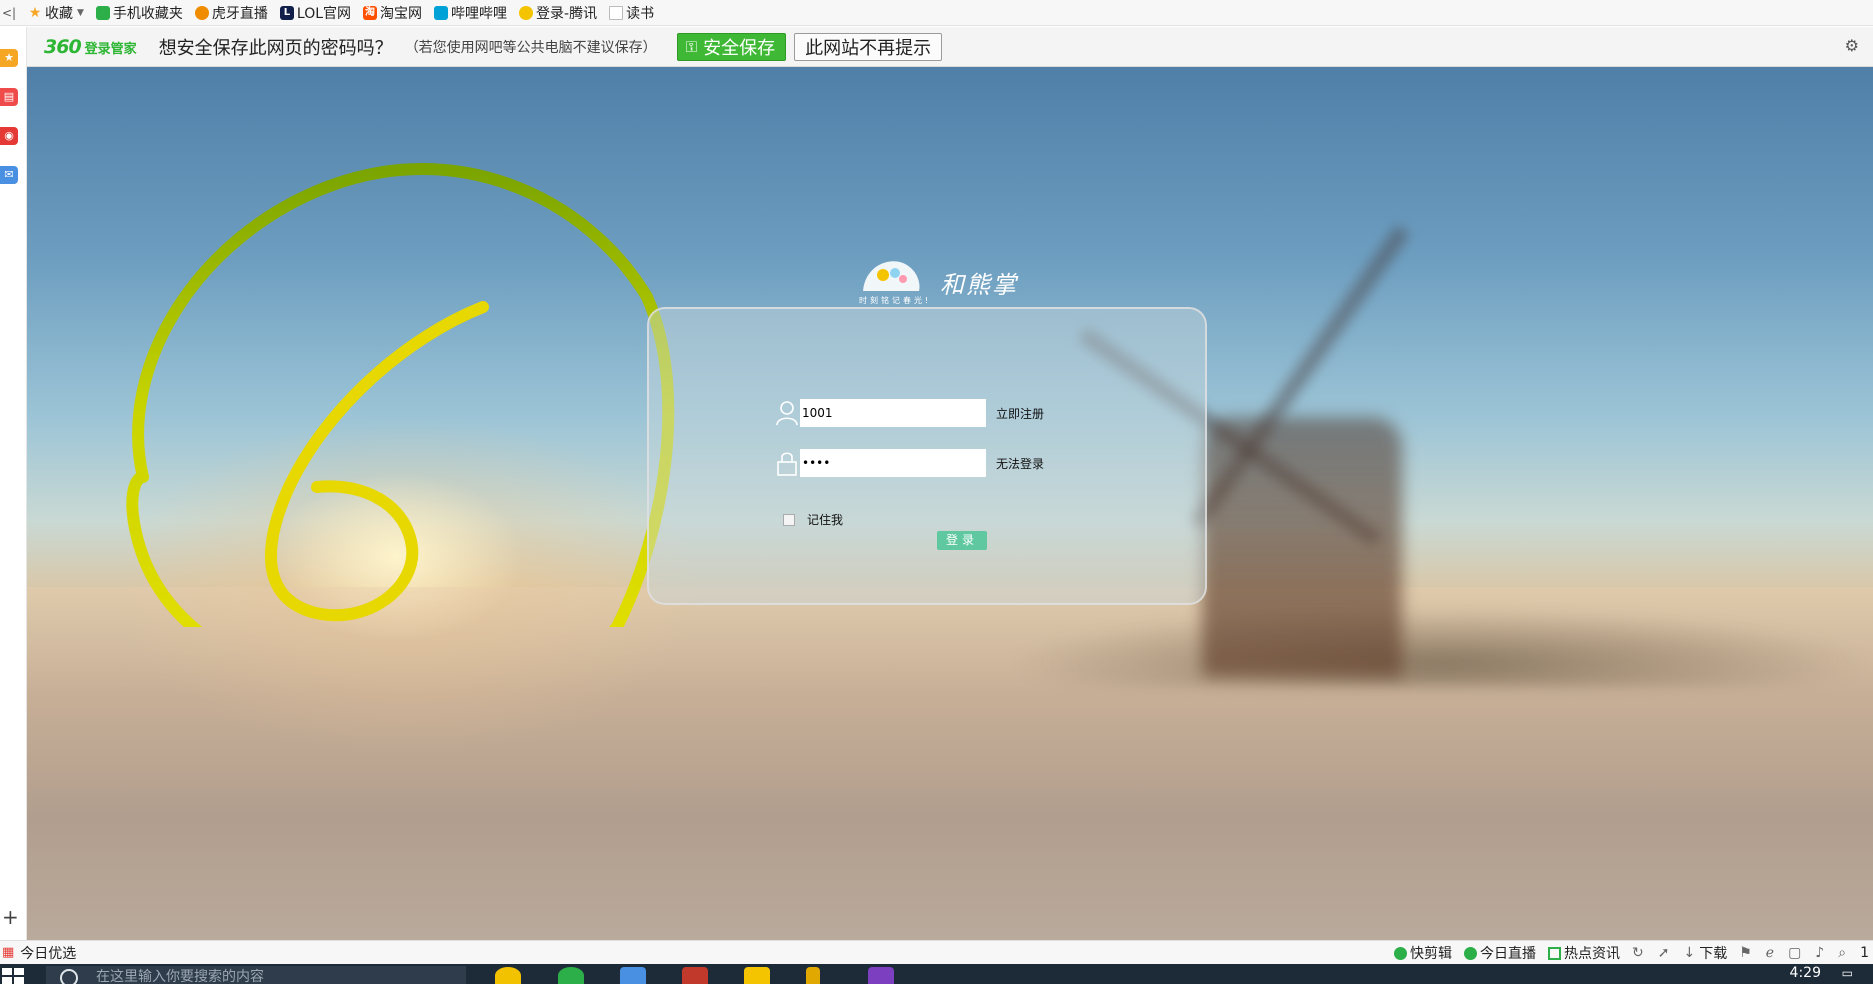  What do you see at coordinates (1440, 647) in the screenshot?
I see `treeline-background` at bounding box center [1440, 647].